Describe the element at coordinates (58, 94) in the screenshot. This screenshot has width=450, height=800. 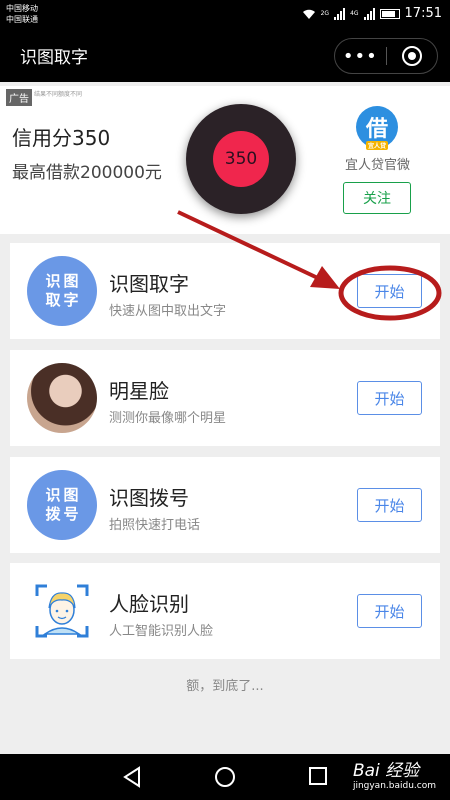
I see `ad-note: 结果不同额度不同` at that location.